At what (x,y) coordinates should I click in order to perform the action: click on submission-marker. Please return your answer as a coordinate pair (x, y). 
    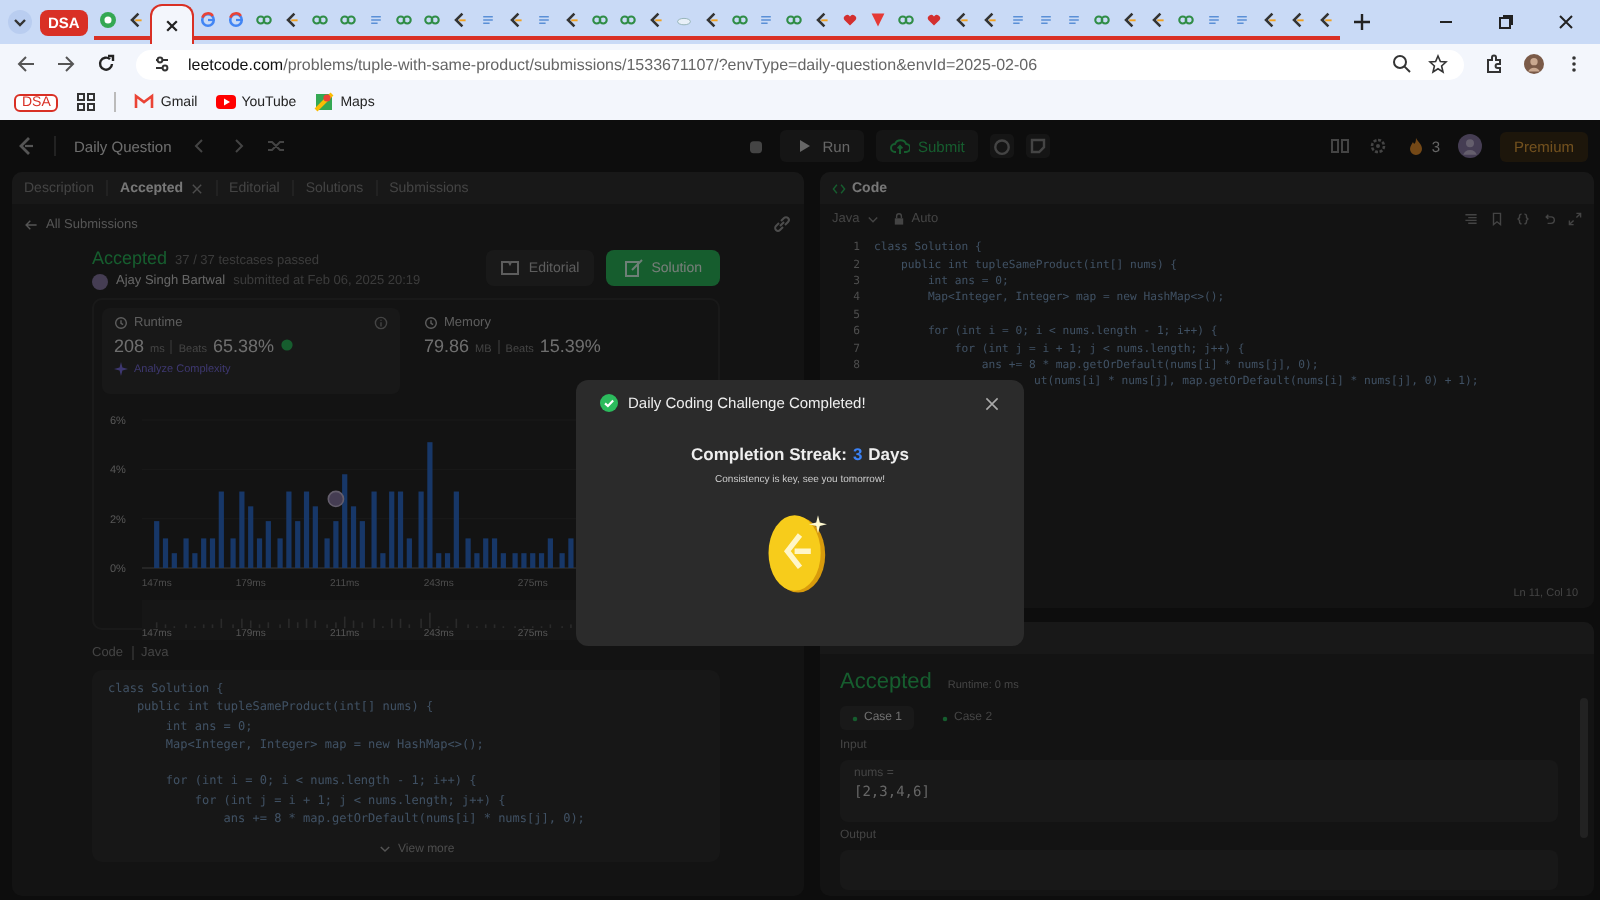
    Looking at the image, I should click on (336, 499).